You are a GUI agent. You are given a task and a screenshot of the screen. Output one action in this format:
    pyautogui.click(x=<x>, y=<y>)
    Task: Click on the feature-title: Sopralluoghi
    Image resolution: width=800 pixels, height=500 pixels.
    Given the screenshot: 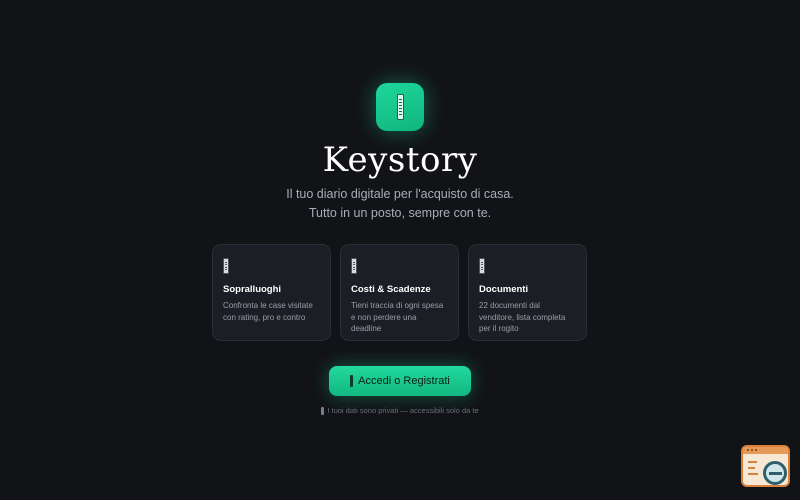 What is the action you would take?
    pyautogui.click(x=252, y=289)
    